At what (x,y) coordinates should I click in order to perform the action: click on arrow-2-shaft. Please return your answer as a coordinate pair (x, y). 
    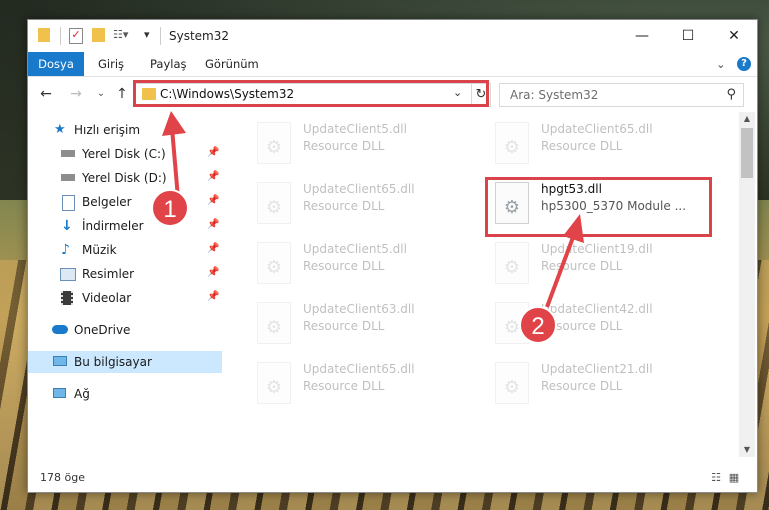
    Looking at the image, I should click on (561, 269).